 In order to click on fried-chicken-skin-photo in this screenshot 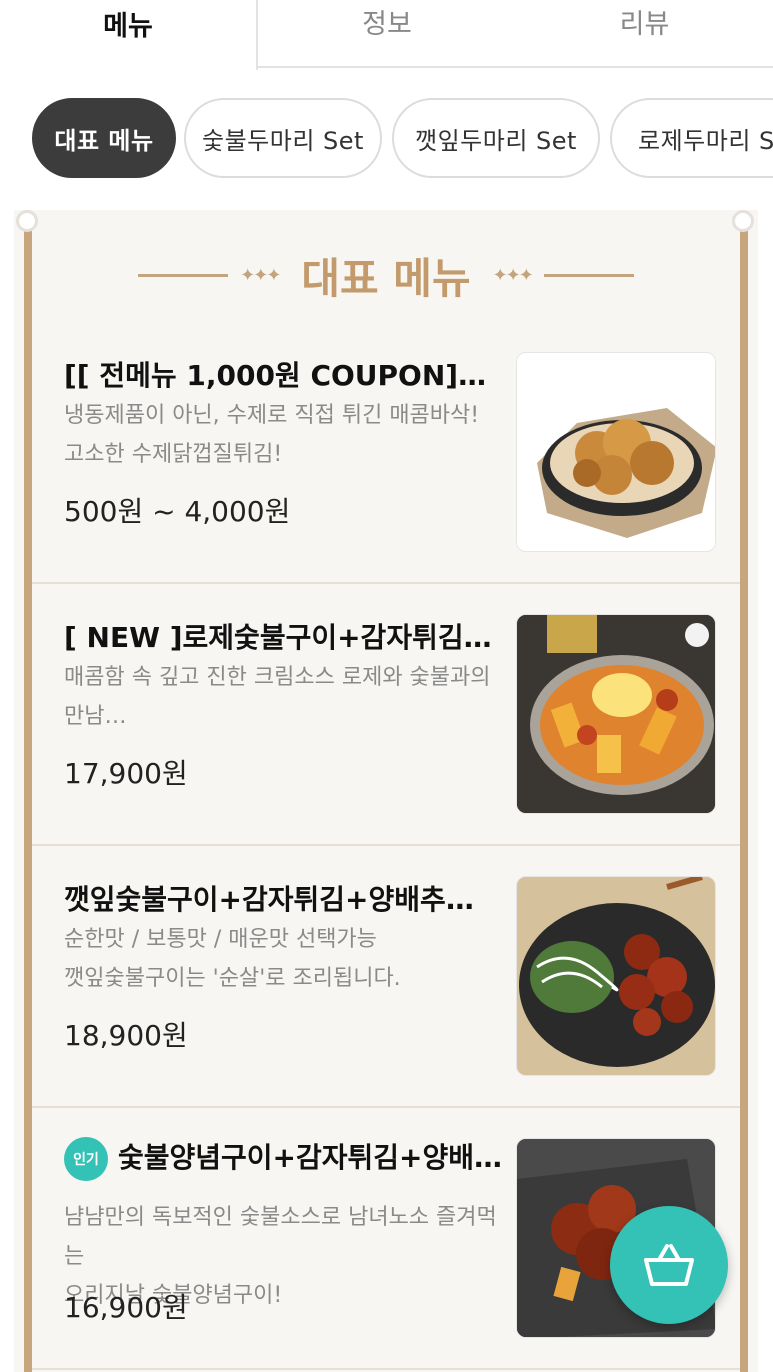, I will do `click(616, 452)`.